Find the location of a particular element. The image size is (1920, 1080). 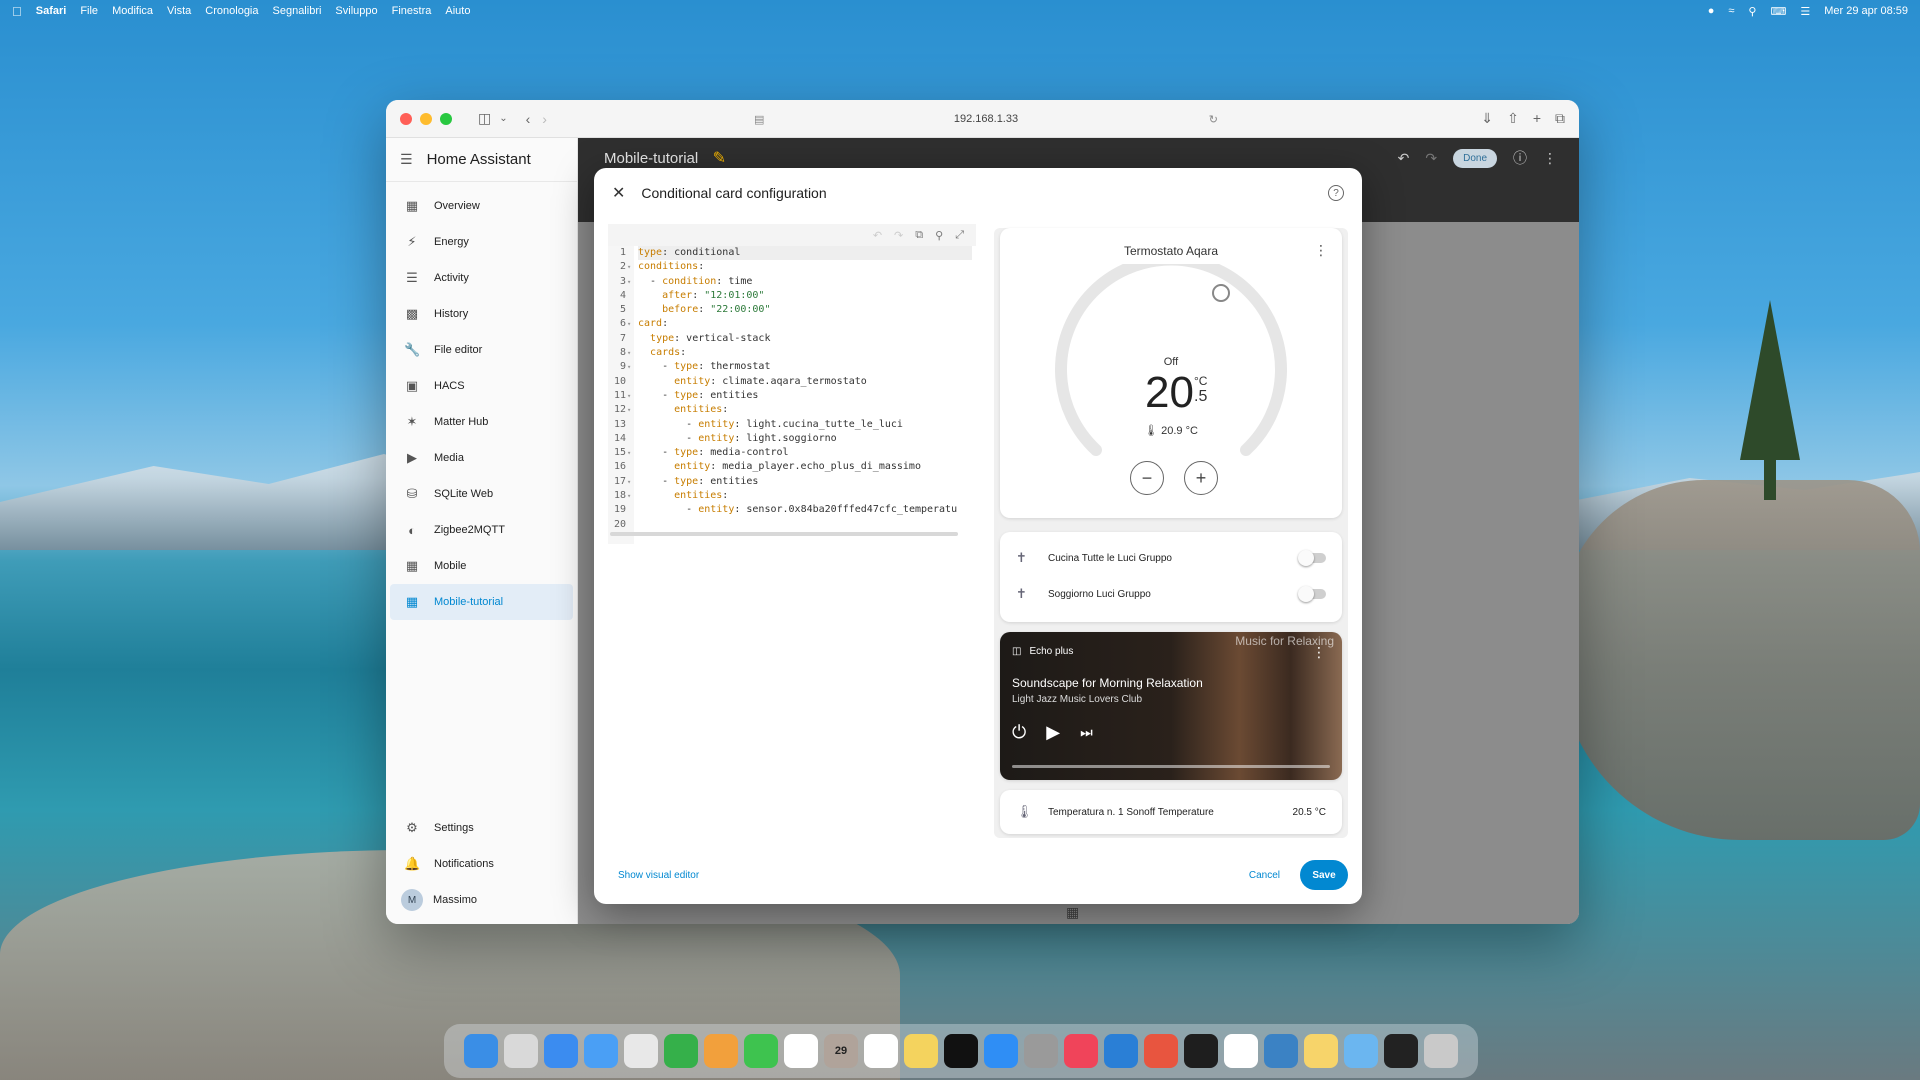

sidebar-item-sqlite-web: ⛁ SQLite Web is located at coordinates (481, 494).